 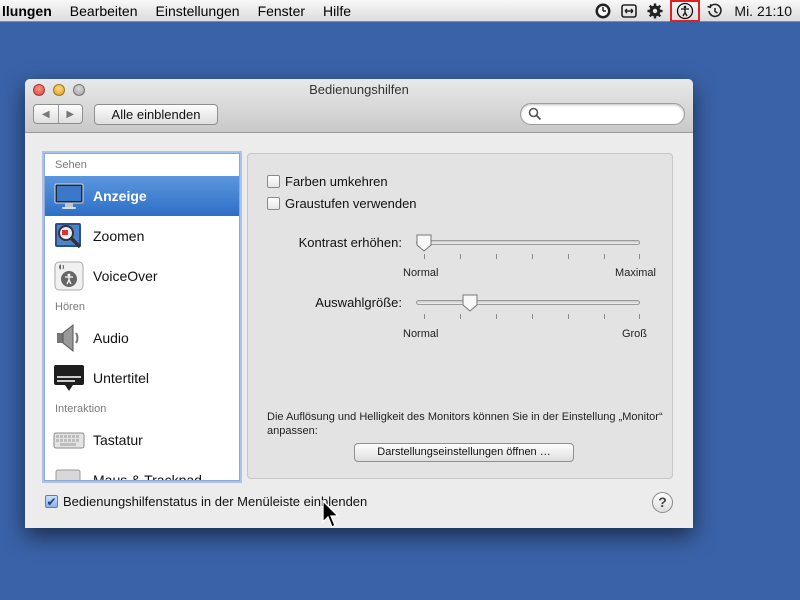 What do you see at coordinates (142, 338) in the screenshot?
I see `sidebar-item-audio: Audio` at bounding box center [142, 338].